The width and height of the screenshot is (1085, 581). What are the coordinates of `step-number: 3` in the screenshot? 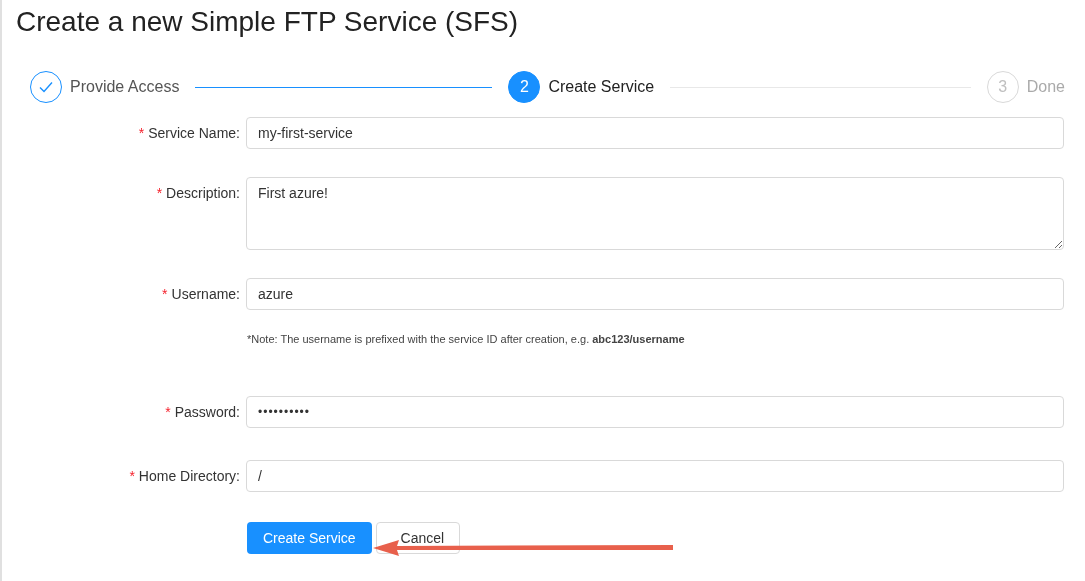 It's located at (1002, 87).